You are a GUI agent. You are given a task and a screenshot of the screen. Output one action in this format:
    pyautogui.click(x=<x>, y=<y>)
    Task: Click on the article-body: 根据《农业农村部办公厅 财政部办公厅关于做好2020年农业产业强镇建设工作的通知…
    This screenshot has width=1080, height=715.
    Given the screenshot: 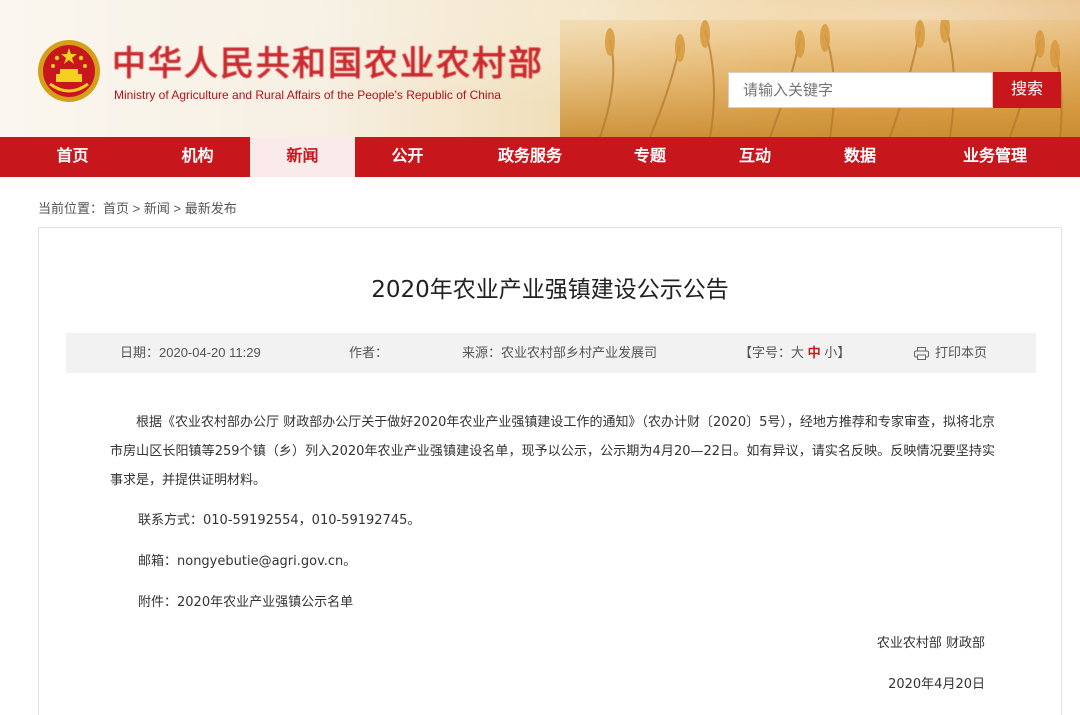 What is the action you would take?
    pyautogui.click(x=552, y=451)
    